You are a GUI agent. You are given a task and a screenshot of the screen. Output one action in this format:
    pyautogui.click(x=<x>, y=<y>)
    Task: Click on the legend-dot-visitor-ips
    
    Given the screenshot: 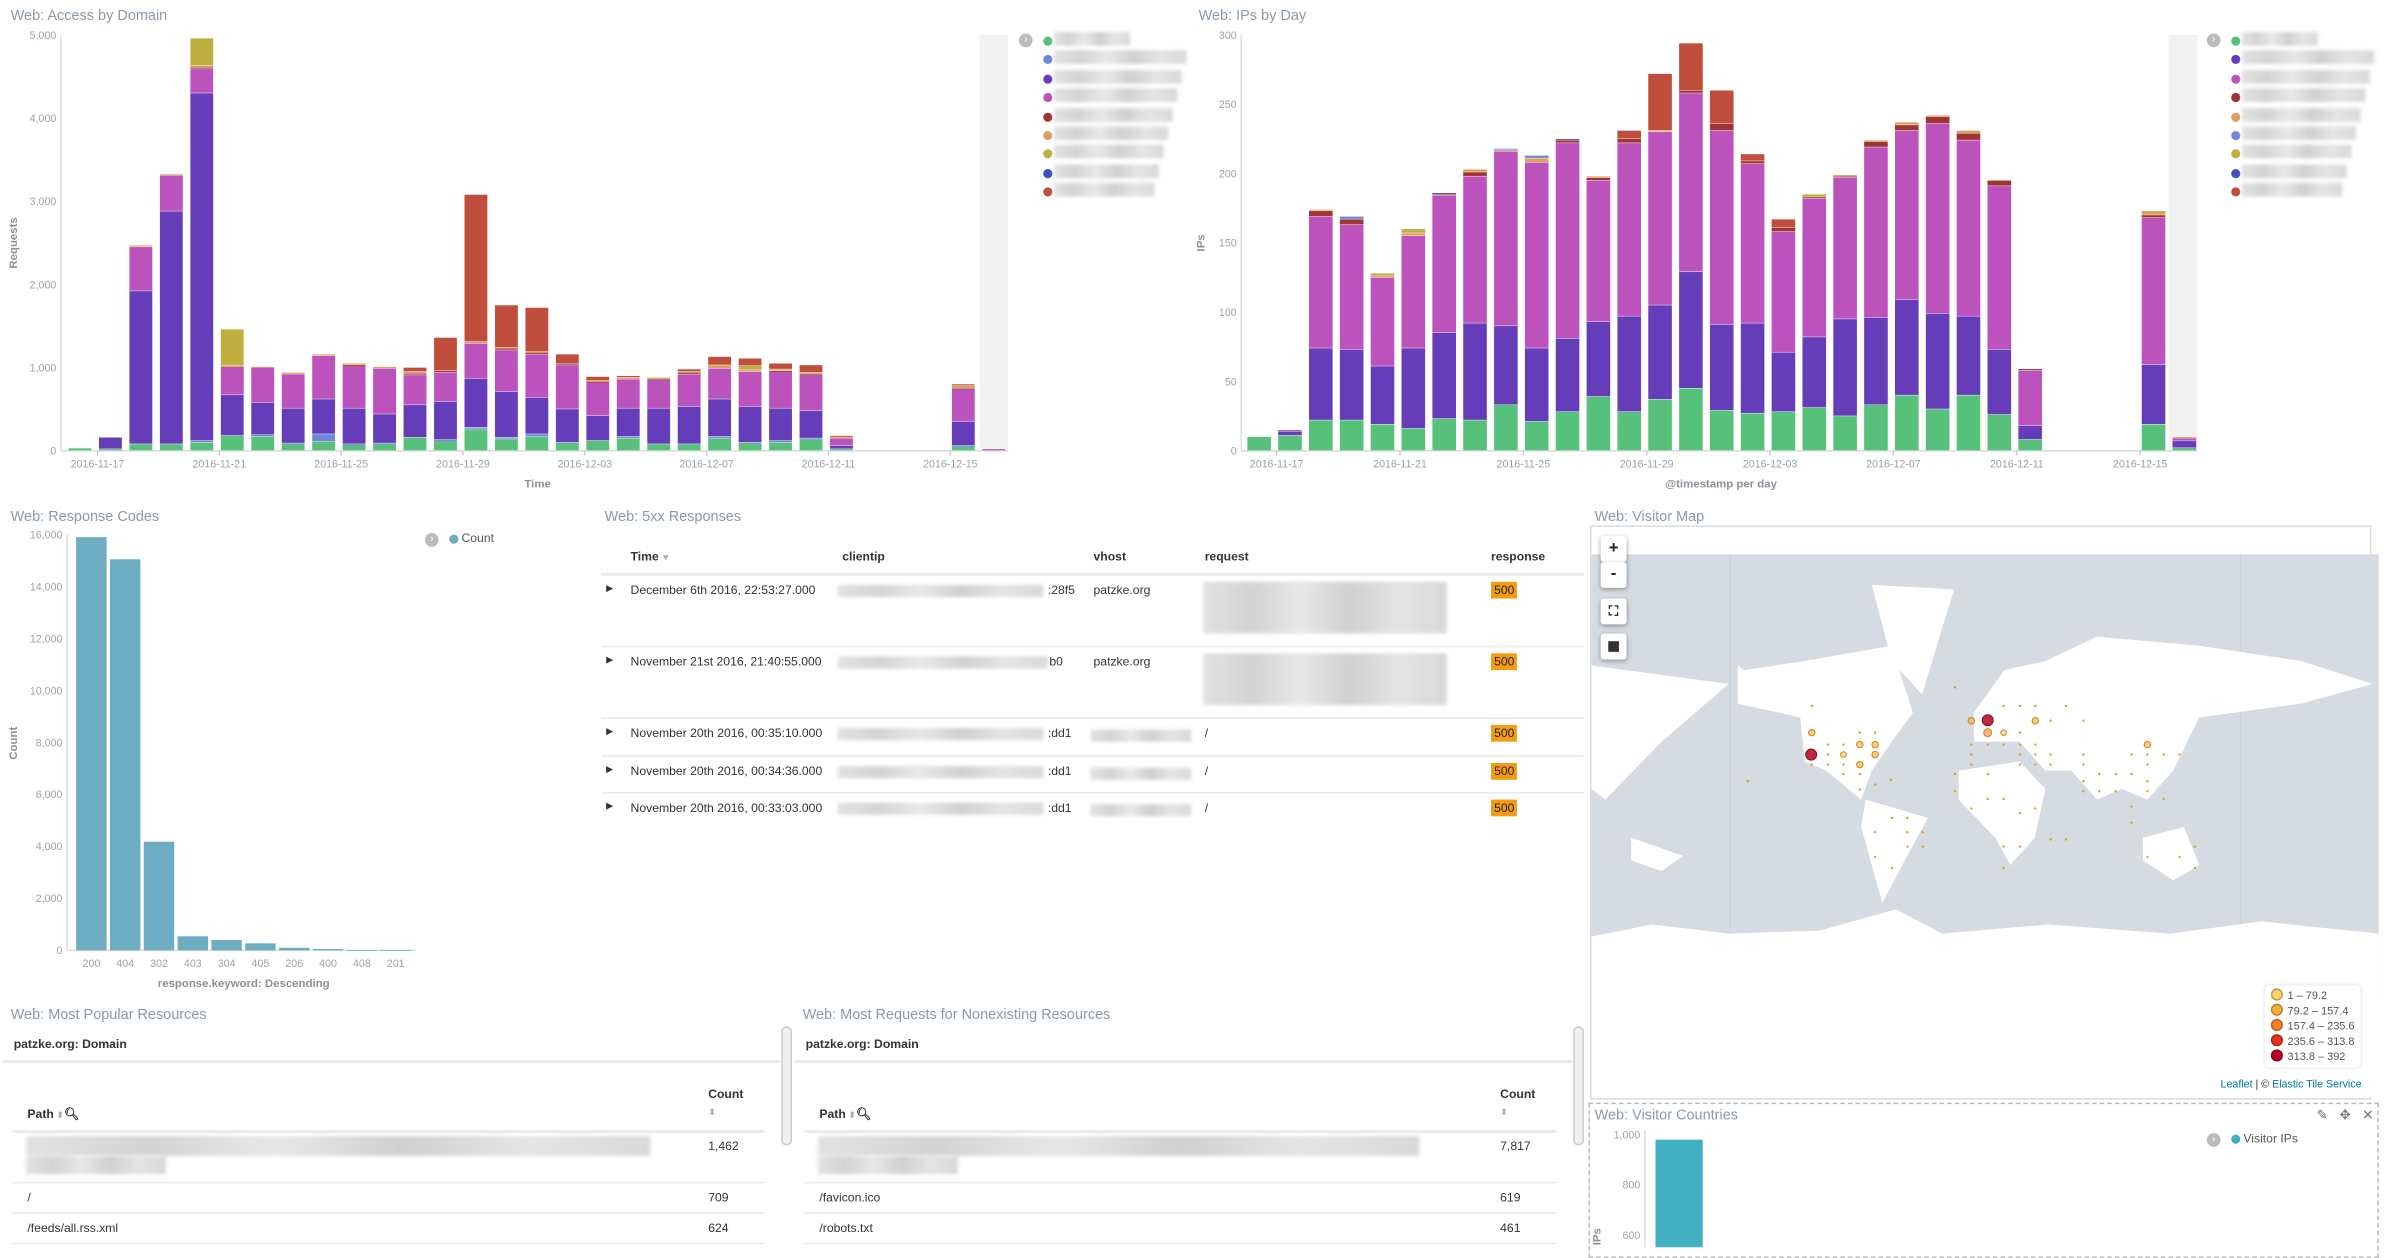 What is the action you would take?
    pyautogui.click(x=2236, y=1139)
    